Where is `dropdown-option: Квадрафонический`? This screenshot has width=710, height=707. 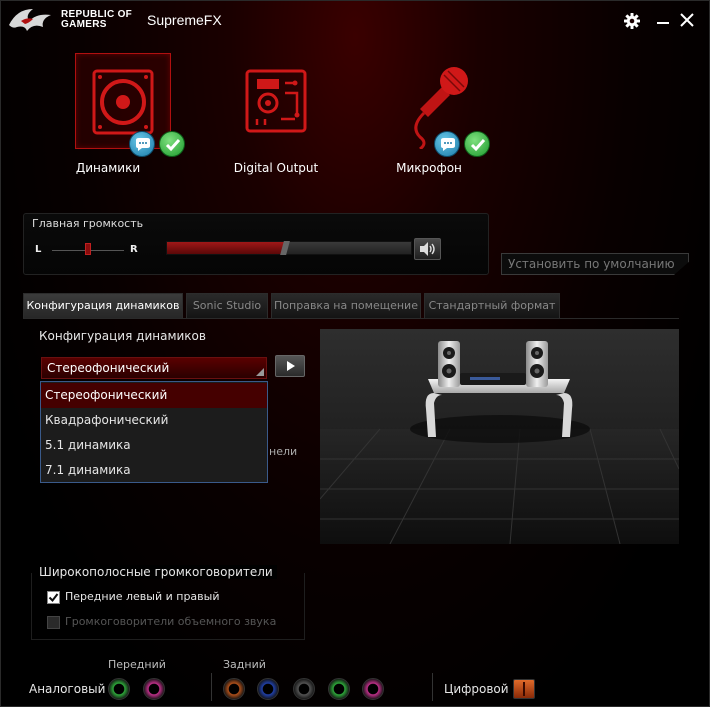 dropdown-option: Квадрафонический is located at coordinates (154, 420).